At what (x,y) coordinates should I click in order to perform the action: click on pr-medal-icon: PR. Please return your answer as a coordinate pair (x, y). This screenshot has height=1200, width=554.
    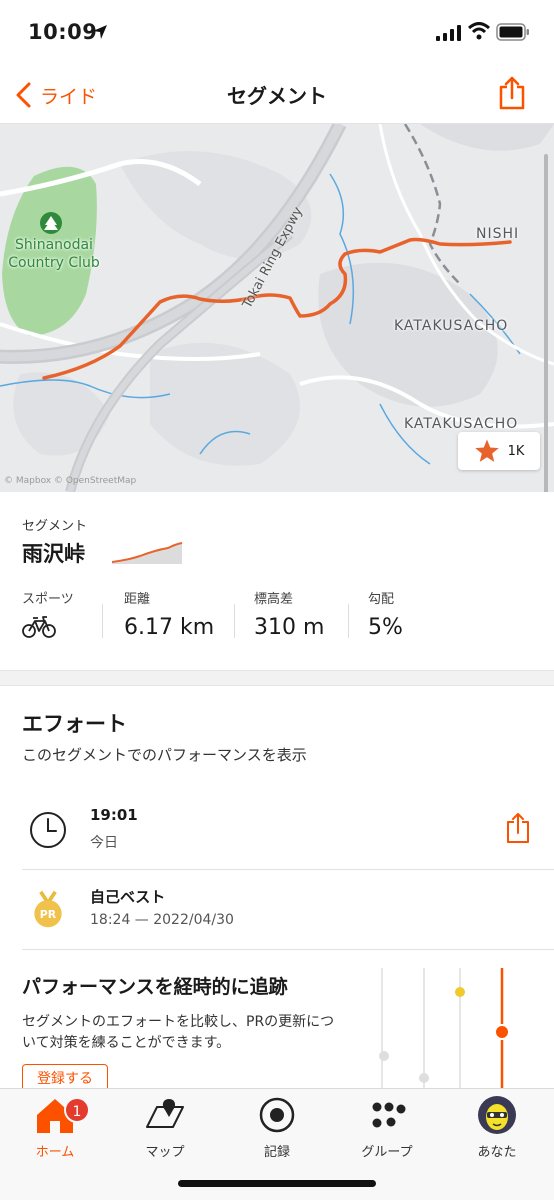
    Looking at the image, I should click on (48, 909).